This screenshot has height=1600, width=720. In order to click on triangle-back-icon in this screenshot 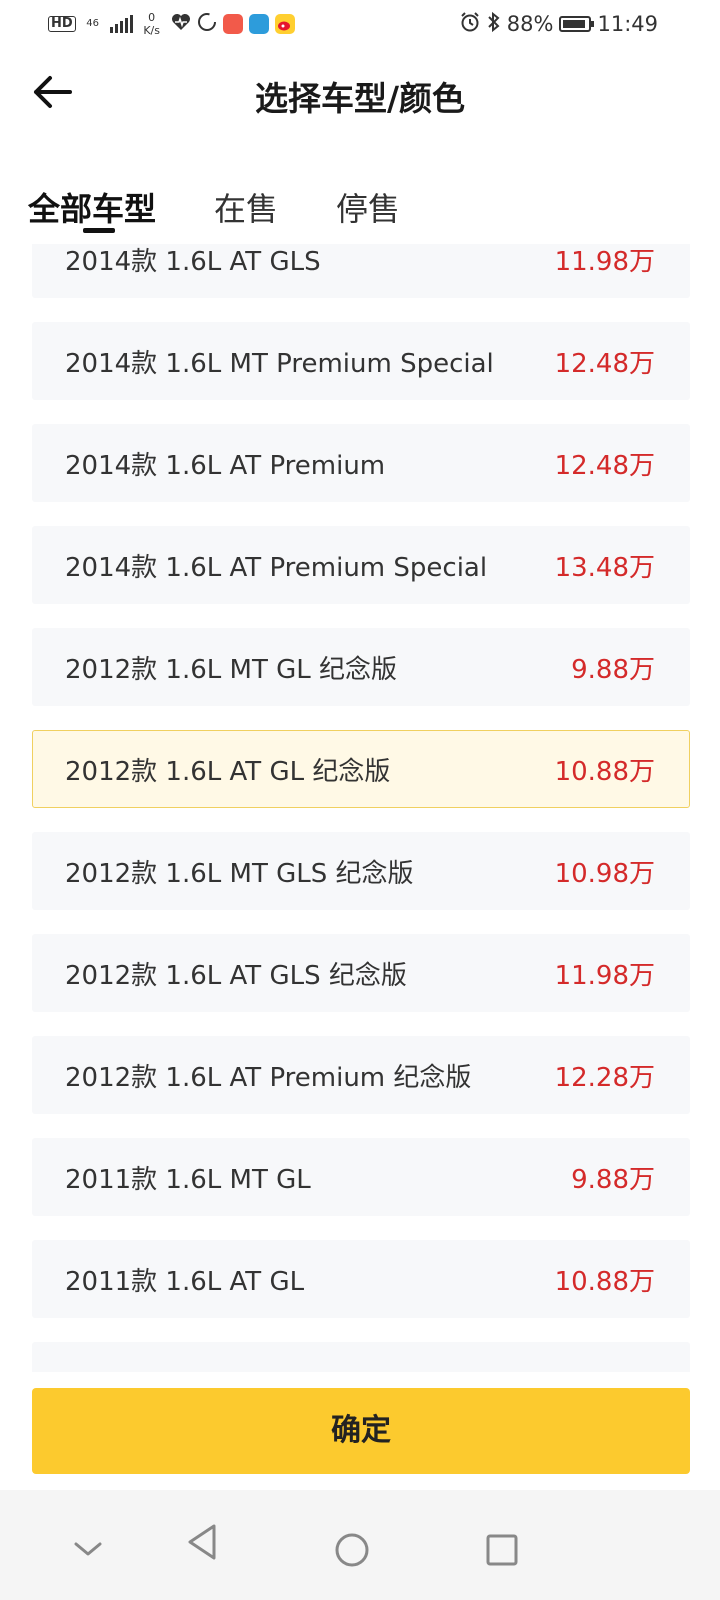, I will do `click(202, 1542)`.